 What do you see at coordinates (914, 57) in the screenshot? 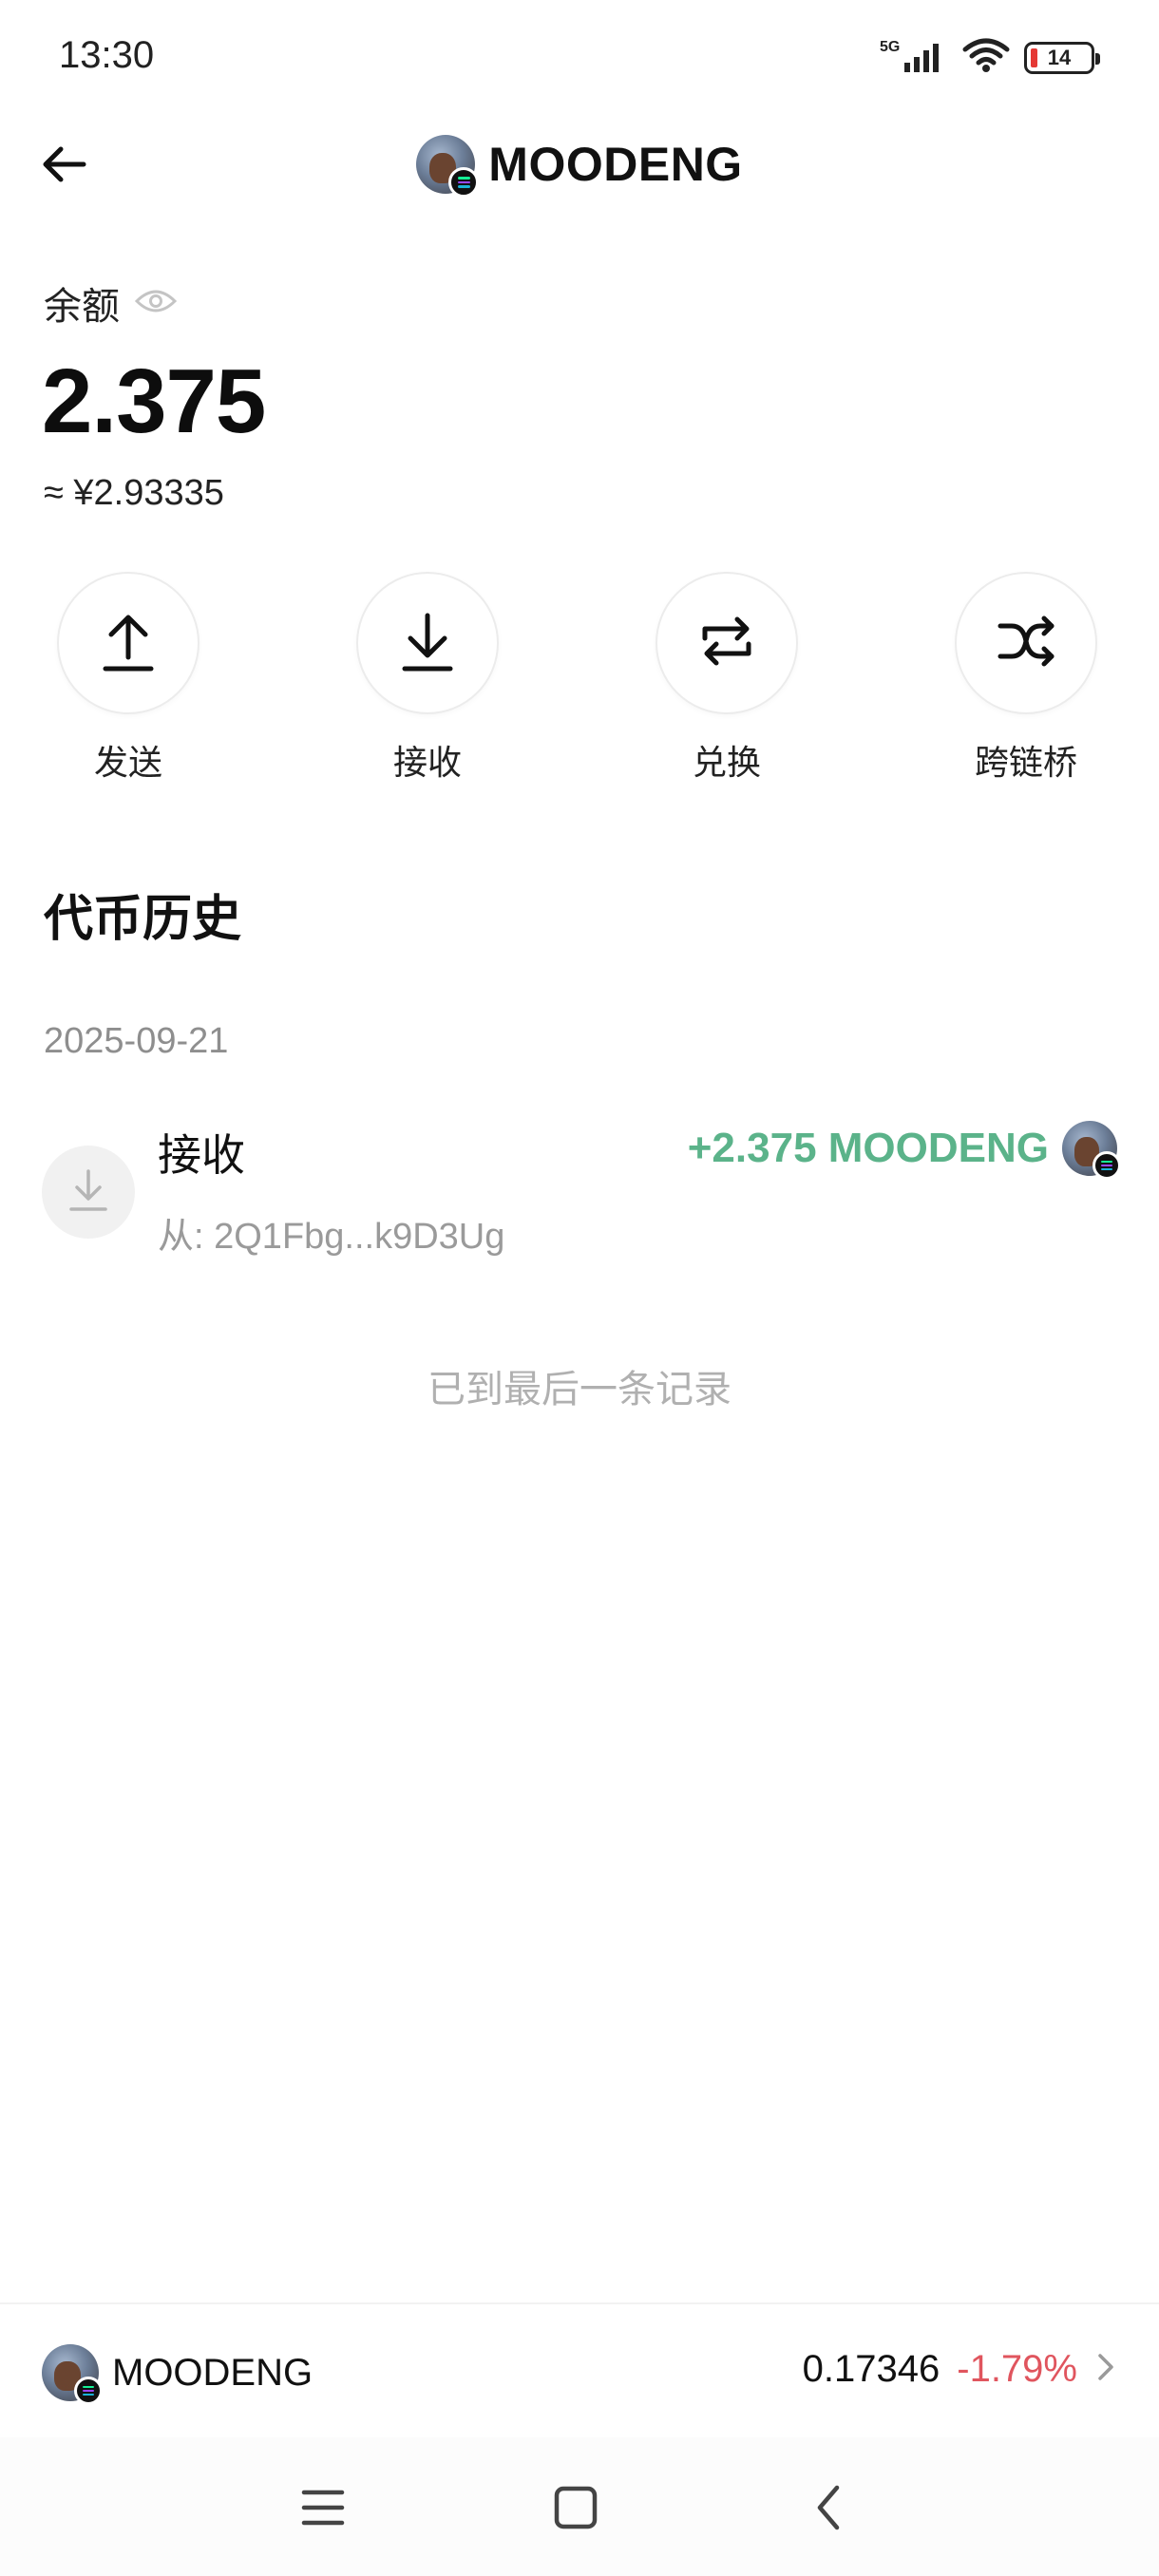
I see `cellular-signal-icon: 5G` at bounding box center [914, 57].